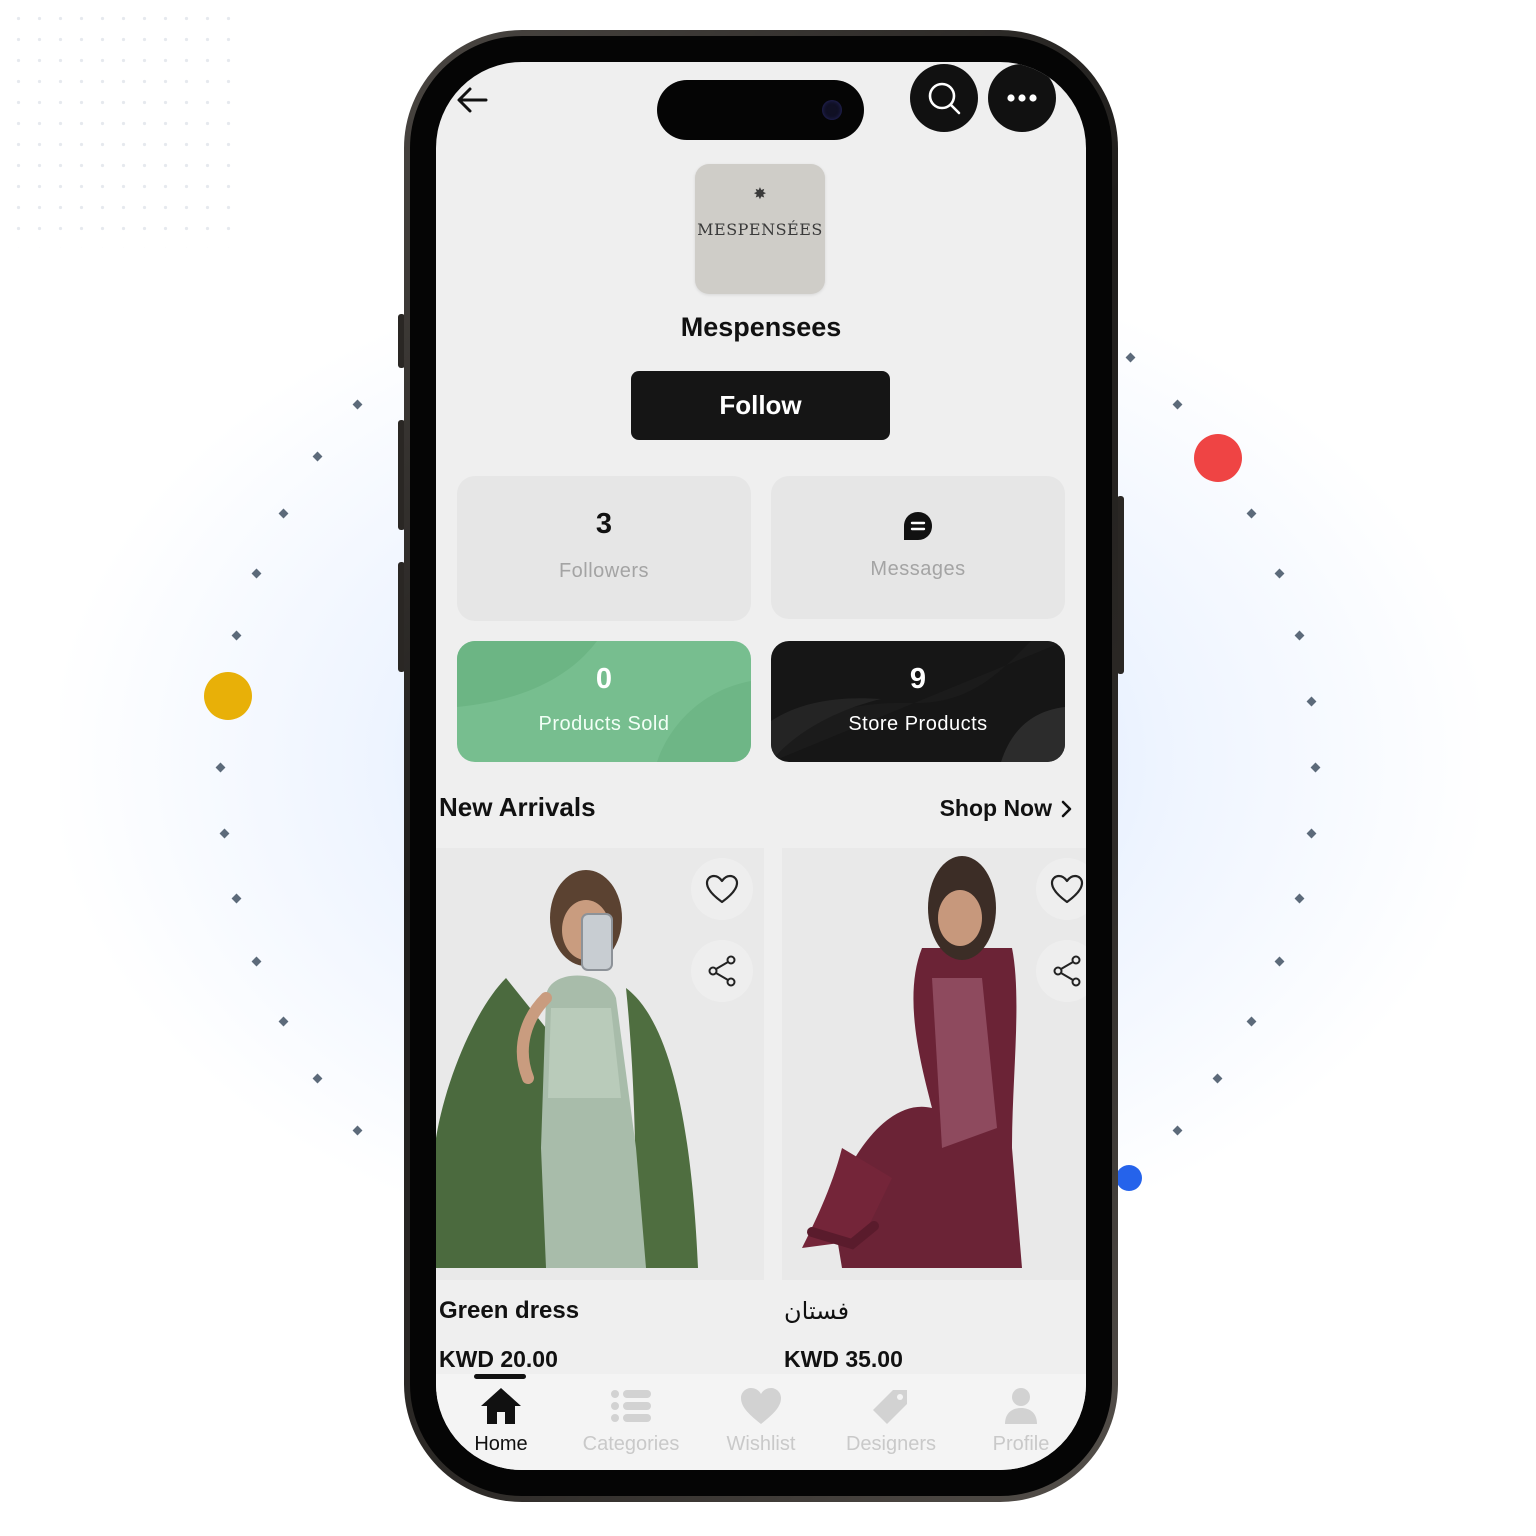 This screenshot has width=1536, height=1536. What do you see at coordinates (832, 110) in the screenshot?
I see `front-camera` at bounding box center [832, 110].